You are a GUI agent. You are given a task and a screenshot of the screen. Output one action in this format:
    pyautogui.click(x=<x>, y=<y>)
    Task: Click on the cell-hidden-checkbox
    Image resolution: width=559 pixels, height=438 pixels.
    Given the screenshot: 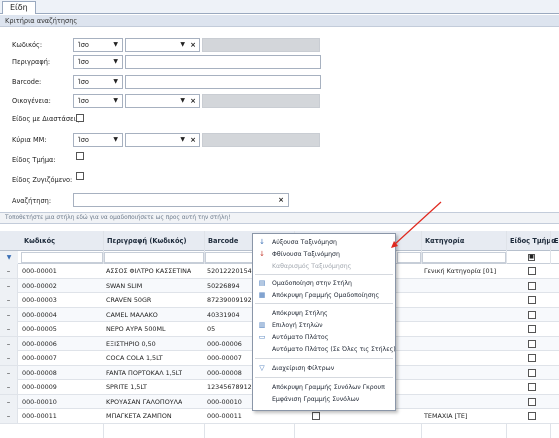 What is the action you would take?
    pyautogui.click(x=316, y=416)
    